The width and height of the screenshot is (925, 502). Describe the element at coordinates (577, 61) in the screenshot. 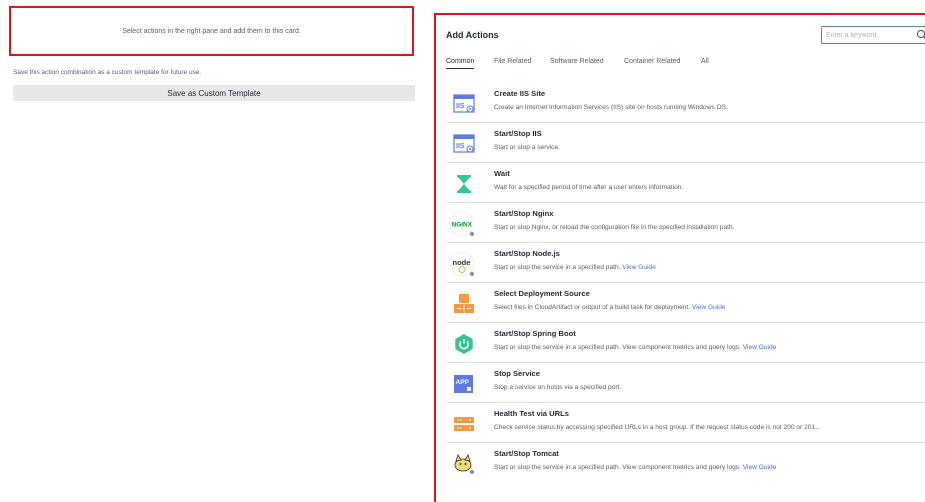

I see `tab-software-related: Software Related` at that location.